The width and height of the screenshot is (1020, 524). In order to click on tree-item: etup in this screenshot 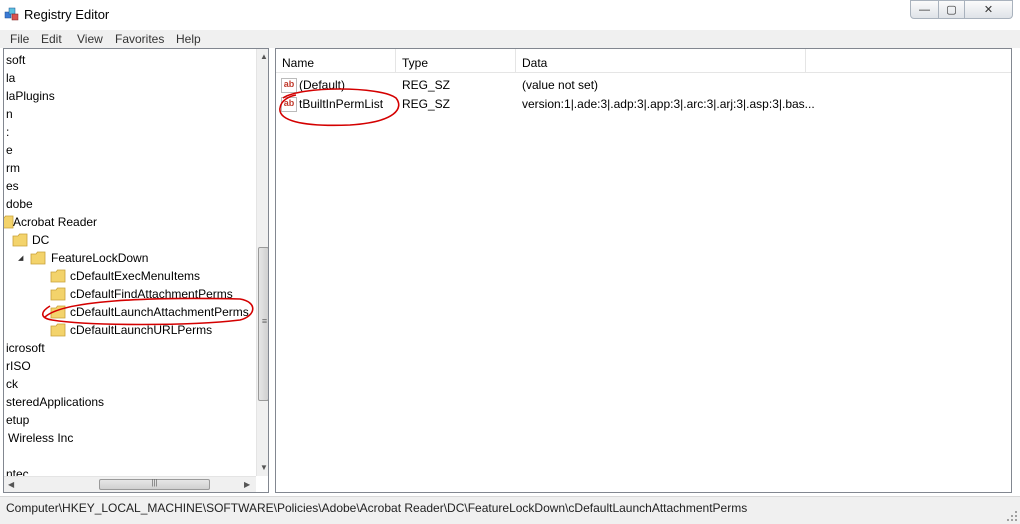, I will do `click(17, 420)`.